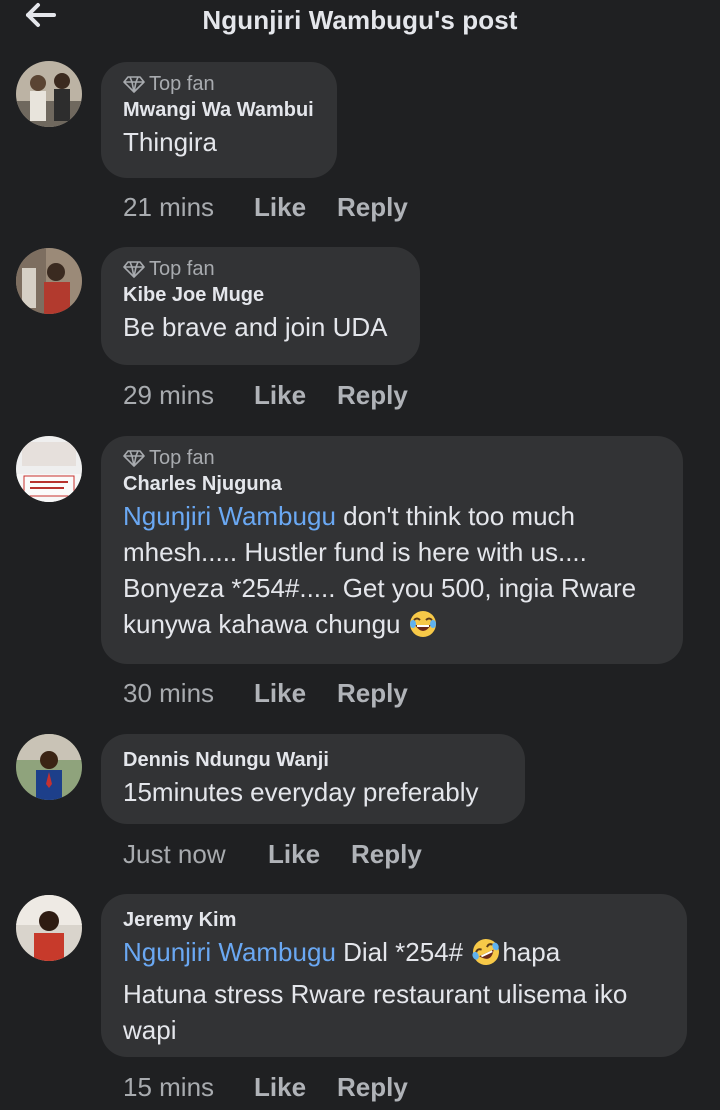  Describe the element at coordinates (423, 628) in the screenshot. I see `tears-of-joy-emoji-icon` at that location.